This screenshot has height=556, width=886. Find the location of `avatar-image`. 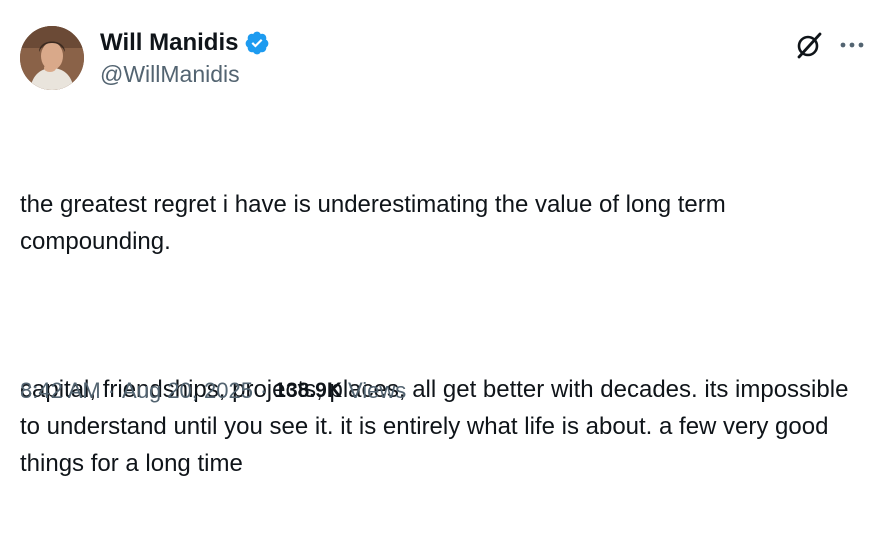

avatar-image is located at coordinates (52, 58).